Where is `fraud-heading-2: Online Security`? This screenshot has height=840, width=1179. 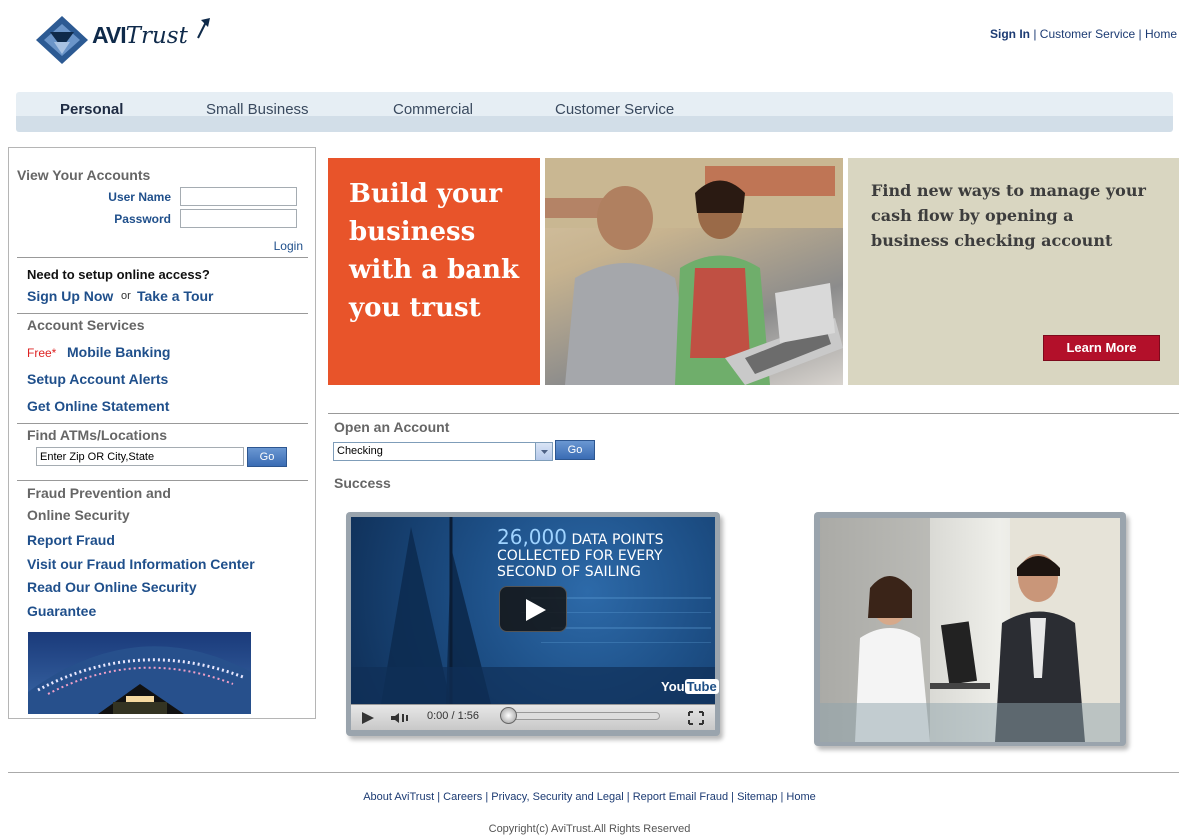
fraud-heading-2: Online Security is located at coordinates (78, 515).